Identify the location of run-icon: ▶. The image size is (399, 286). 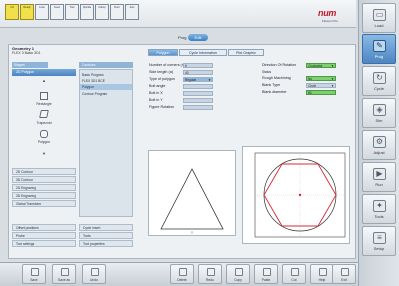
(379, 174).